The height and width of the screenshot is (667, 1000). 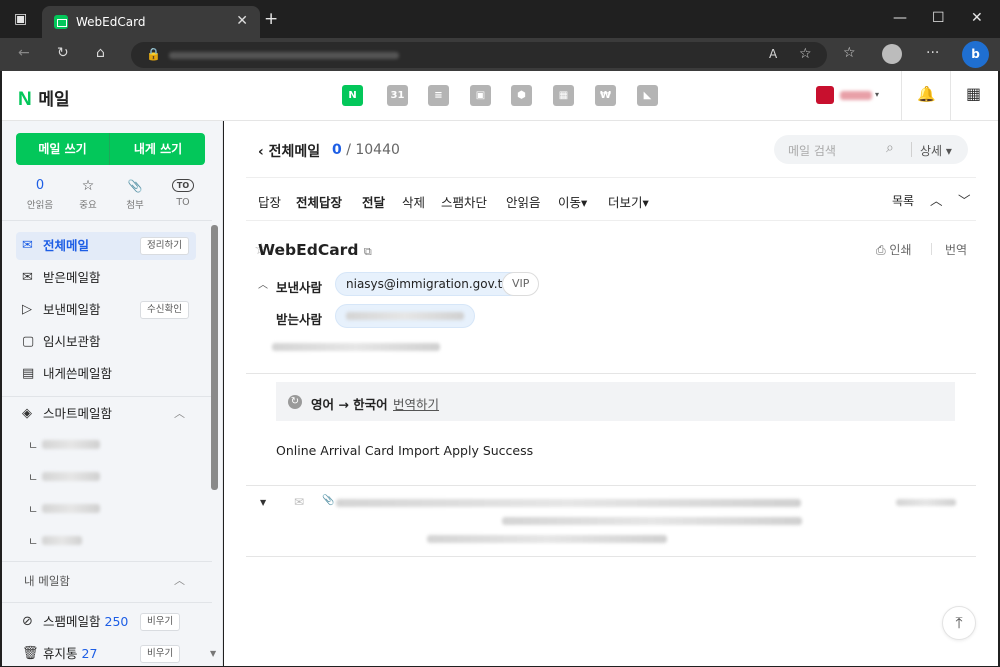 What do you see at coordinates (319, 201) in the screenshot?
I see `reply-all-button: 전체답장` at bounding box center [319, 201].